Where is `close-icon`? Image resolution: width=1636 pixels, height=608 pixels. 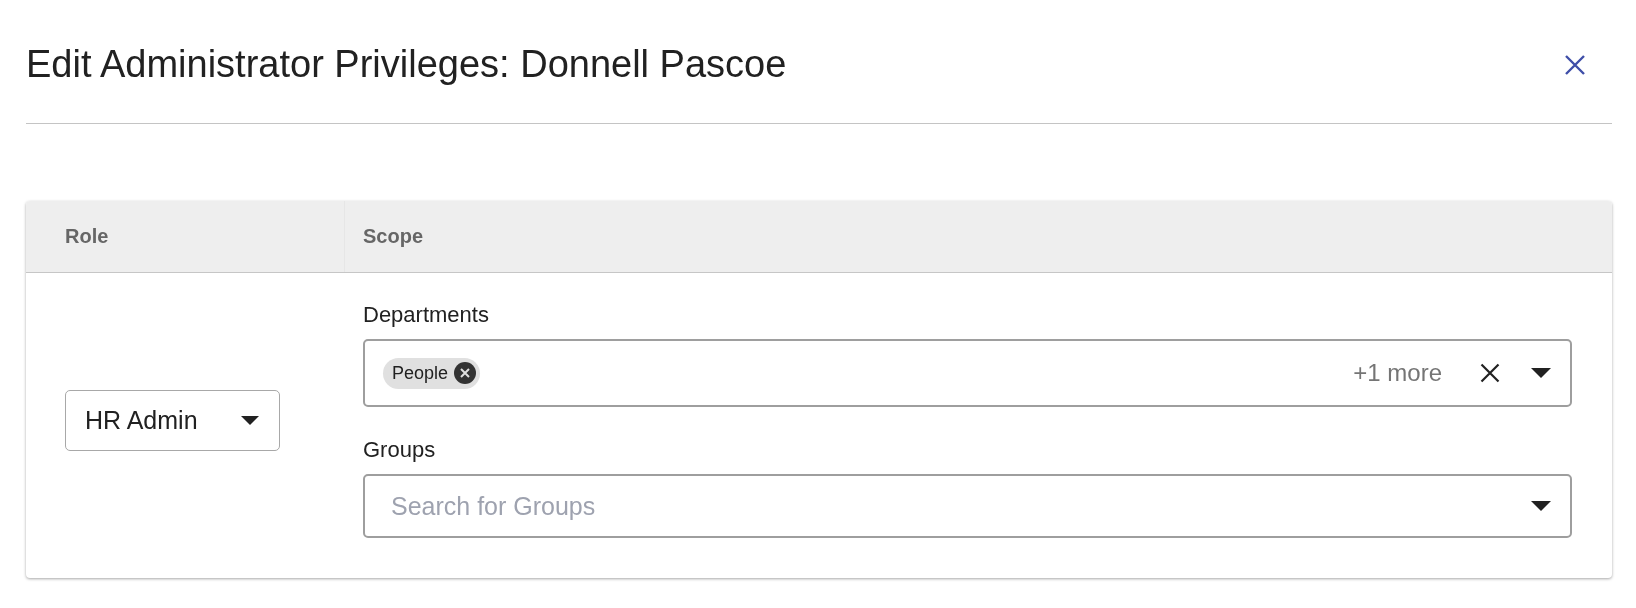 close-icon is located at coordinates (1575, 64).